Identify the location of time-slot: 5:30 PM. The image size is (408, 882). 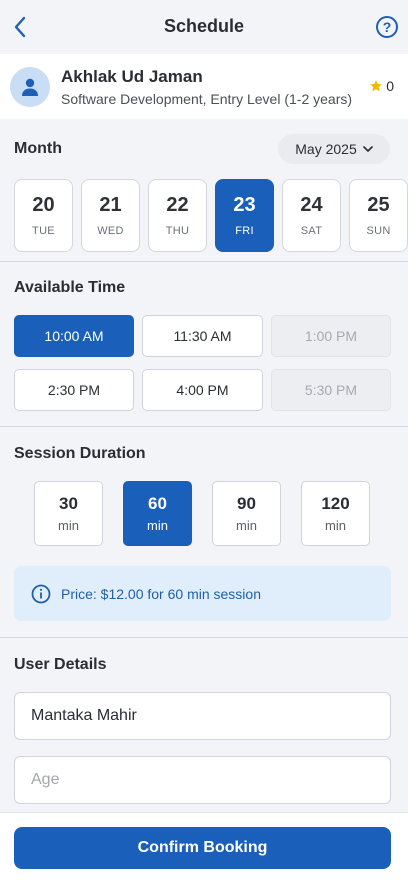
(331, 390).